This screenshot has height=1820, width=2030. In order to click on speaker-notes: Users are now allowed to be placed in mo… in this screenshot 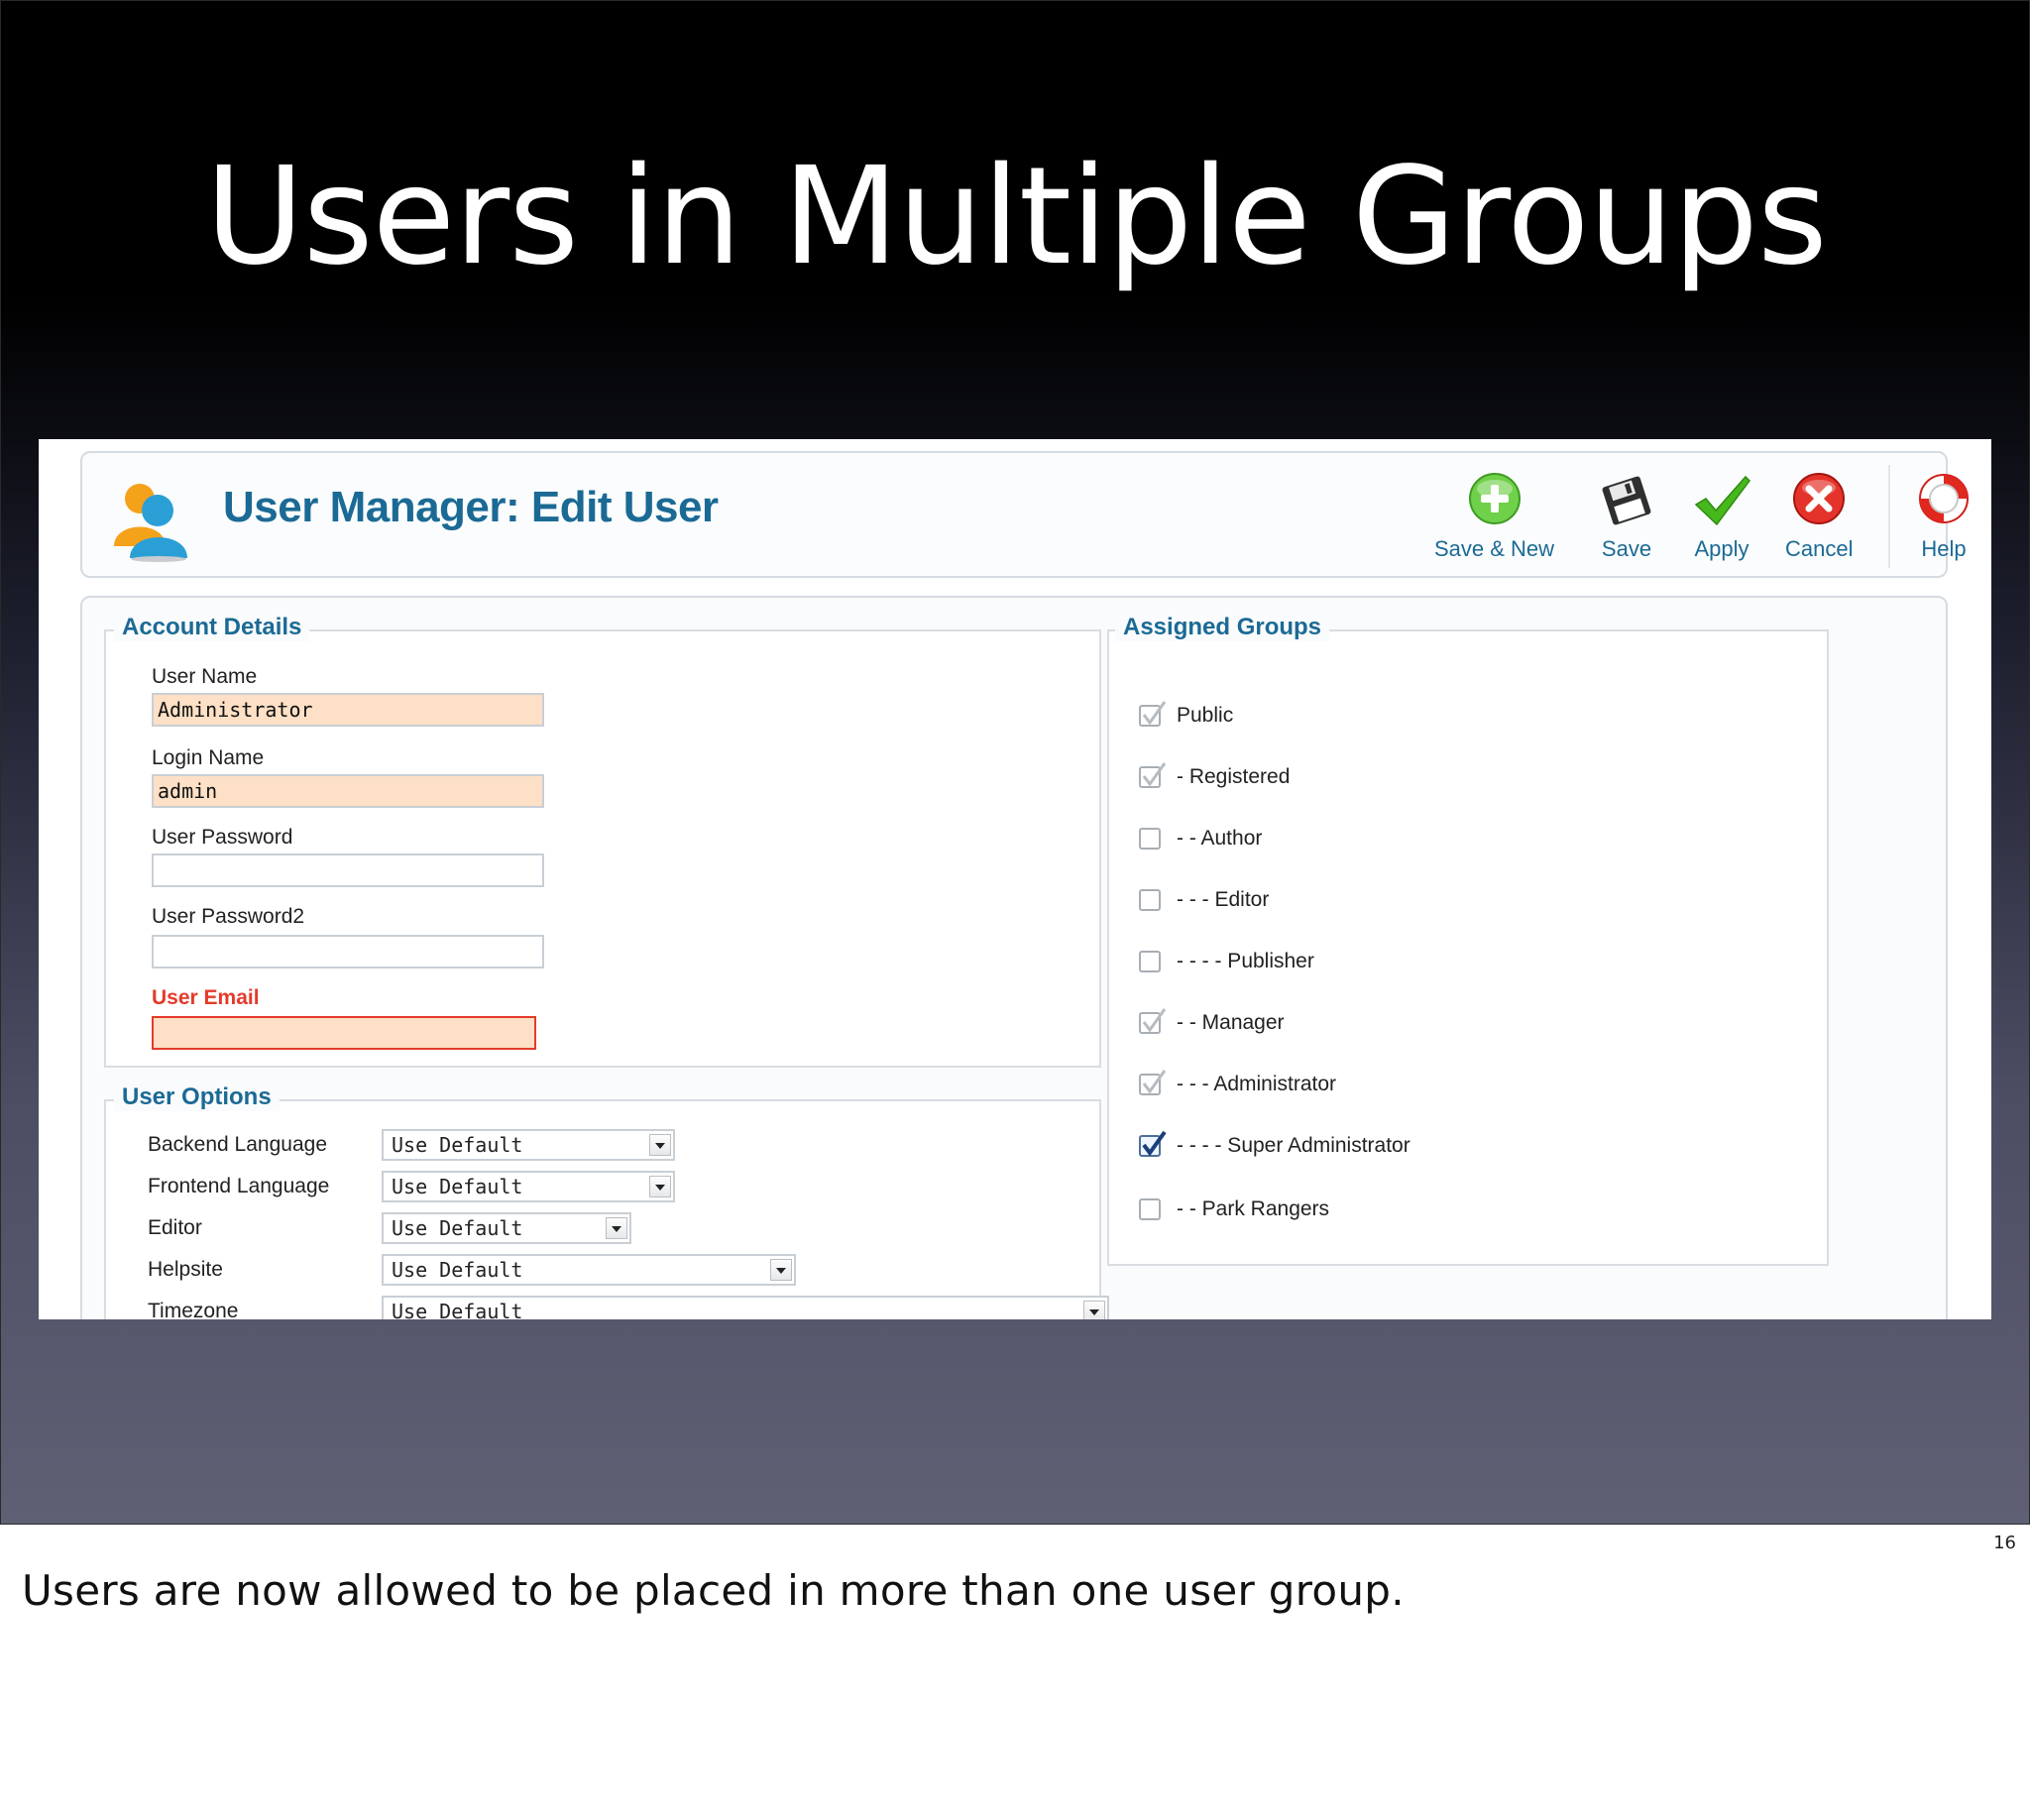, I will do `click(713, 1590)`.